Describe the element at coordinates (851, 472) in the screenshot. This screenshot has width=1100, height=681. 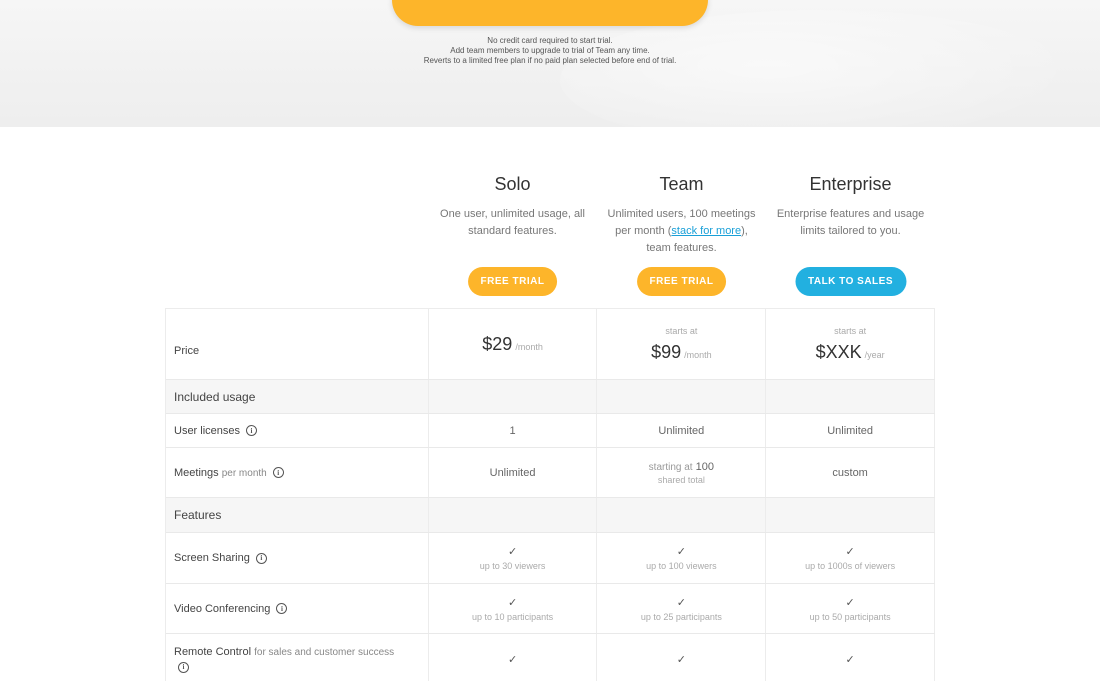
I see `meetings-enterprise: custom` at that location.